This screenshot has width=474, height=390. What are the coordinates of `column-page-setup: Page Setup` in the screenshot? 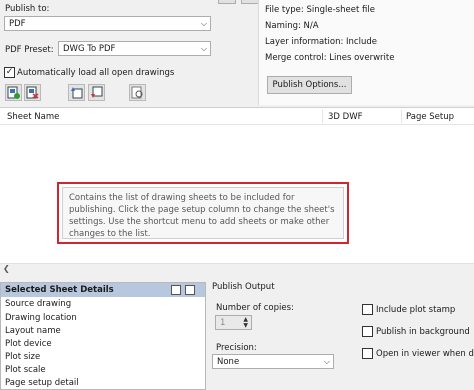 It's located at (430, 117).